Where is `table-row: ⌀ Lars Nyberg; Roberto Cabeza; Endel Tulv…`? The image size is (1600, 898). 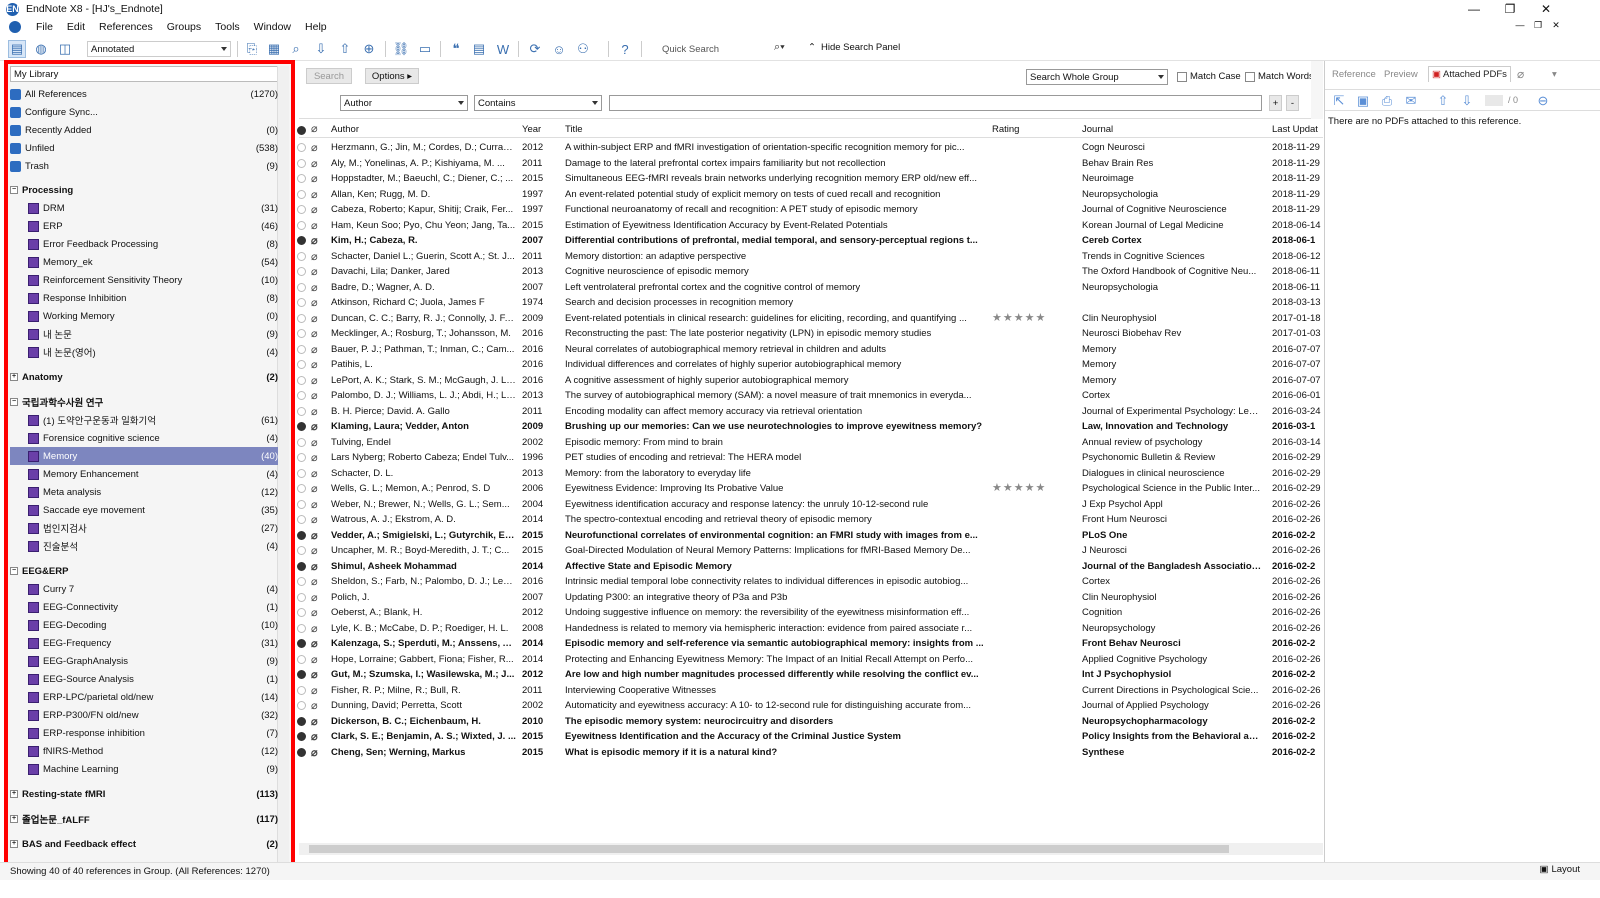 table-row: ⌀ Lars Nyberg; Roberto Cabeza; Endel Tulv… is located at coordinates (810, 458).